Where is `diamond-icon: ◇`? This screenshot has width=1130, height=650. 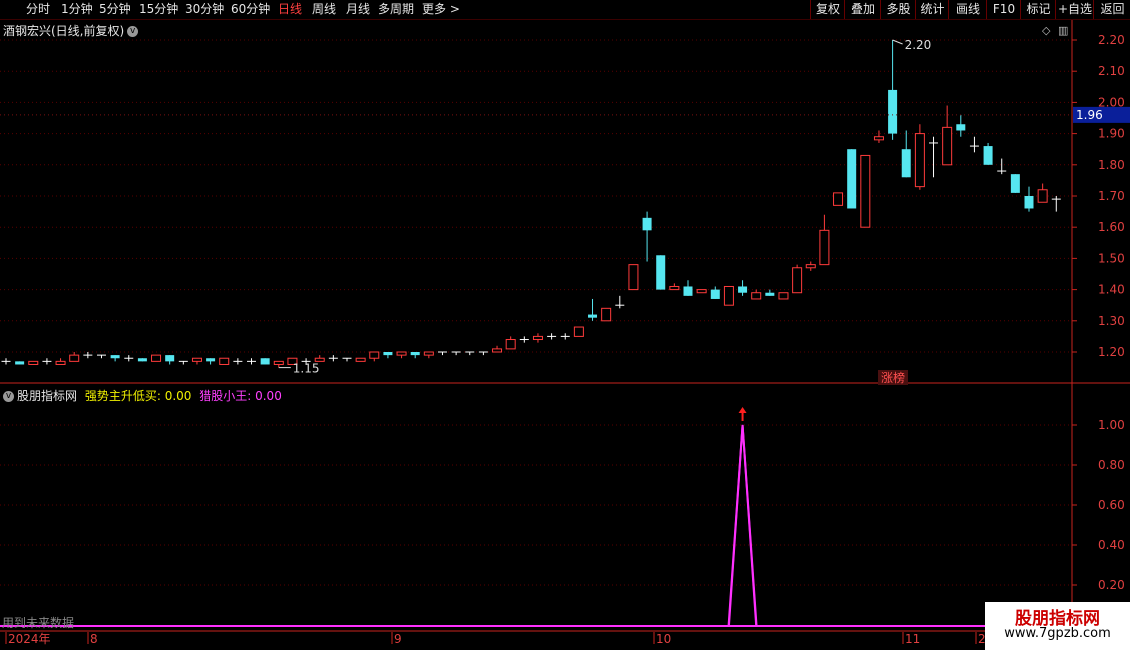 diamond-icon: ◇ is located at coordinates (1046, 30).